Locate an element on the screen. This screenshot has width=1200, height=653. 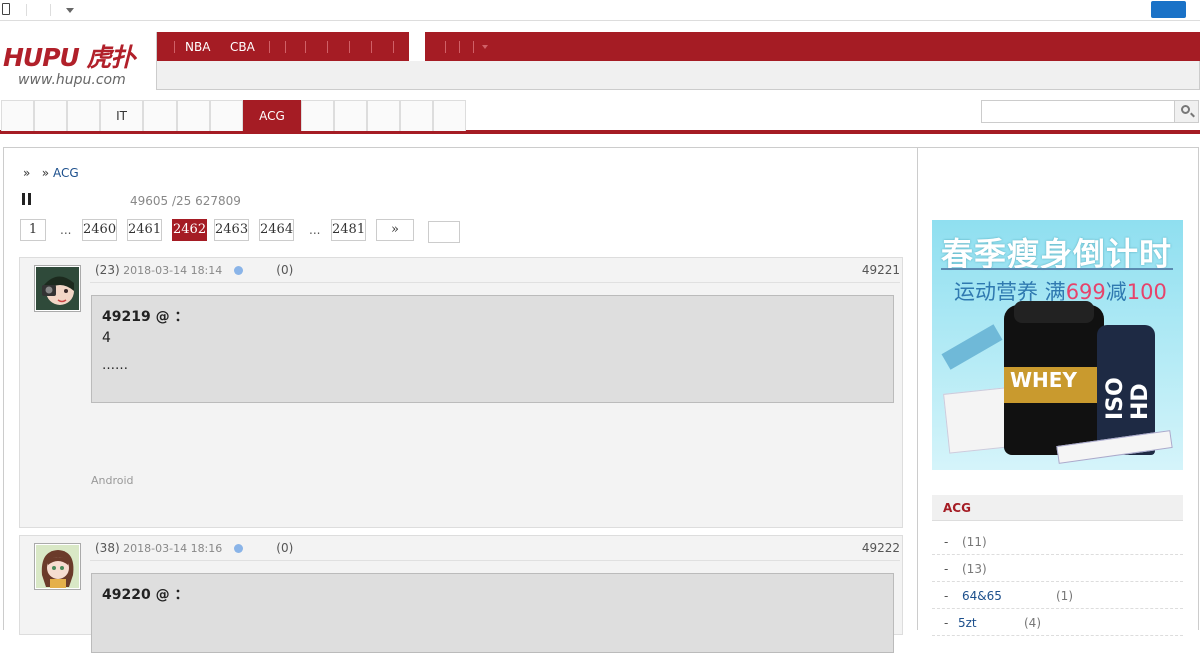
quote-body: 4 is located at coordinates (106, 338).